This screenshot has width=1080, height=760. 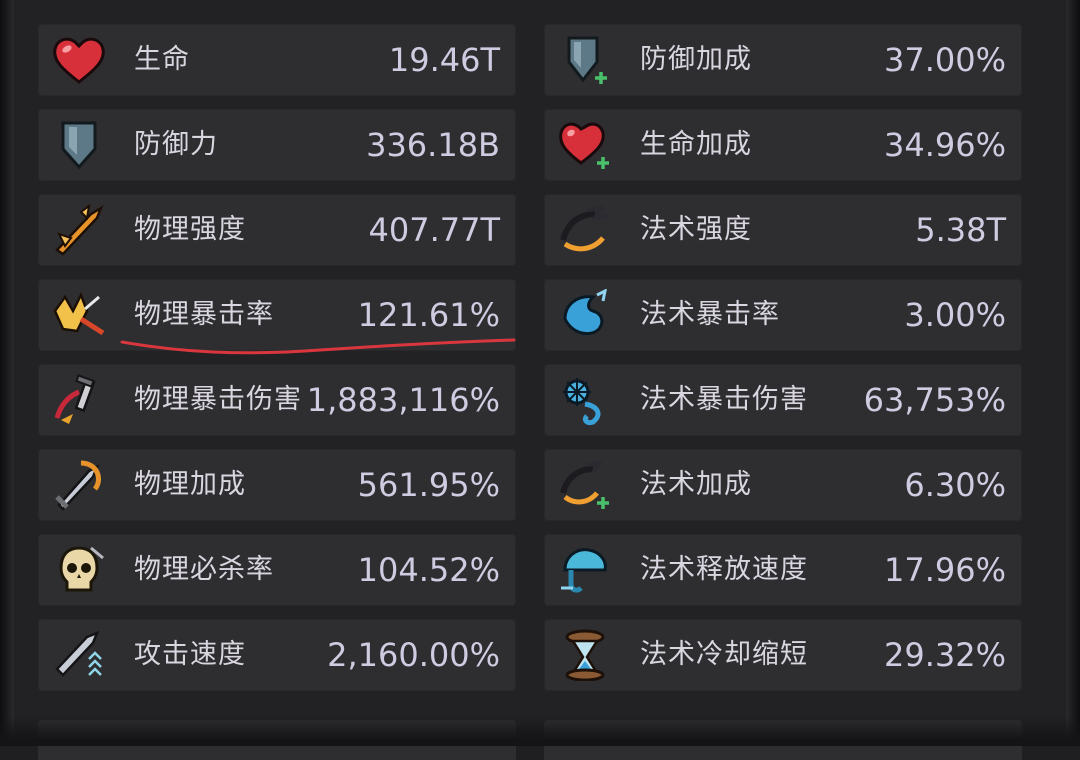 What do you see at coordinates (204, 569) in the screenshot?
I see `stat-label: 物理必杀率` at bounding box center [204, 569].